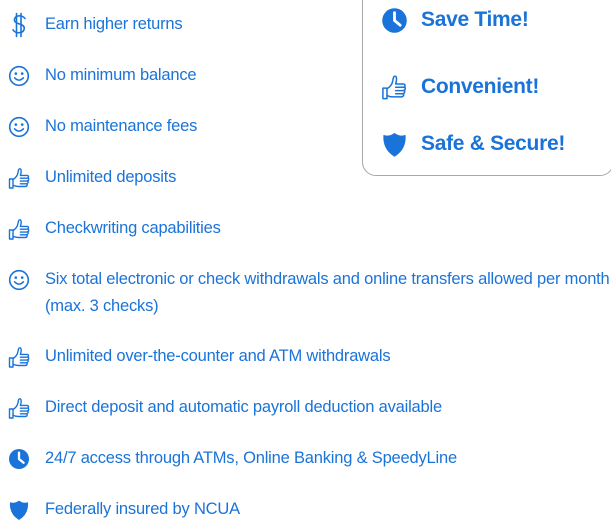 The image size is (611, 525). I want to click on highlight-text: Save Time!, so click(475, 19).